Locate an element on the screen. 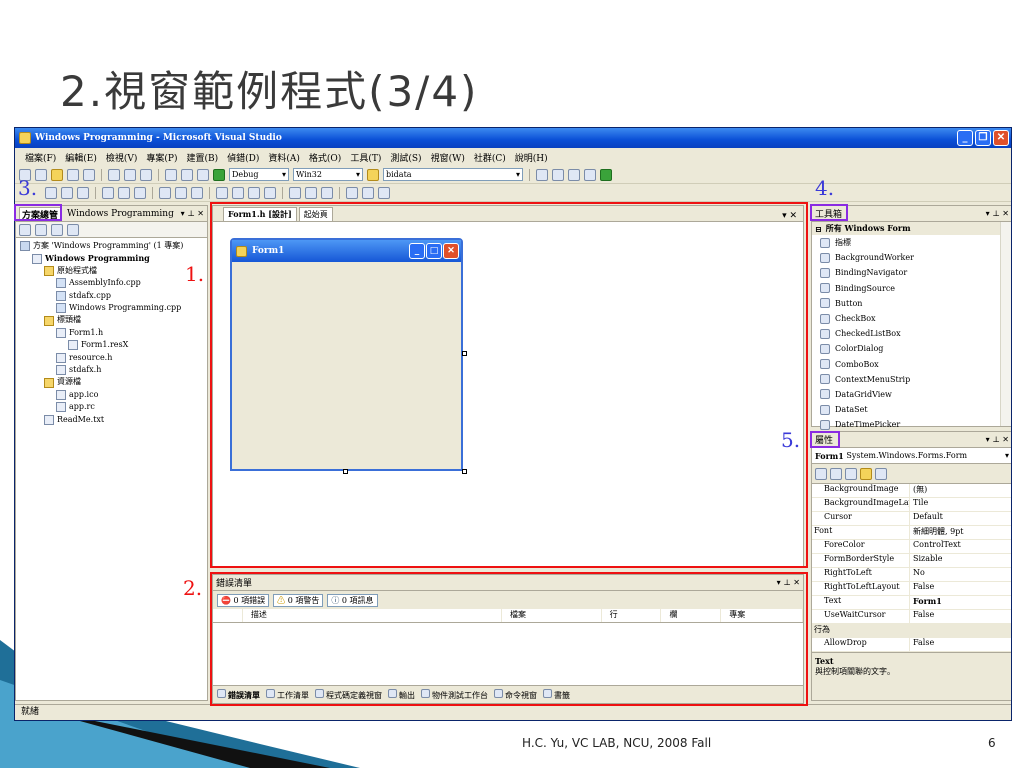 Image resolution: width=1024 pixels, height=768 pixels. menu-item: 說明(H) is located at coordinates (531, 157).